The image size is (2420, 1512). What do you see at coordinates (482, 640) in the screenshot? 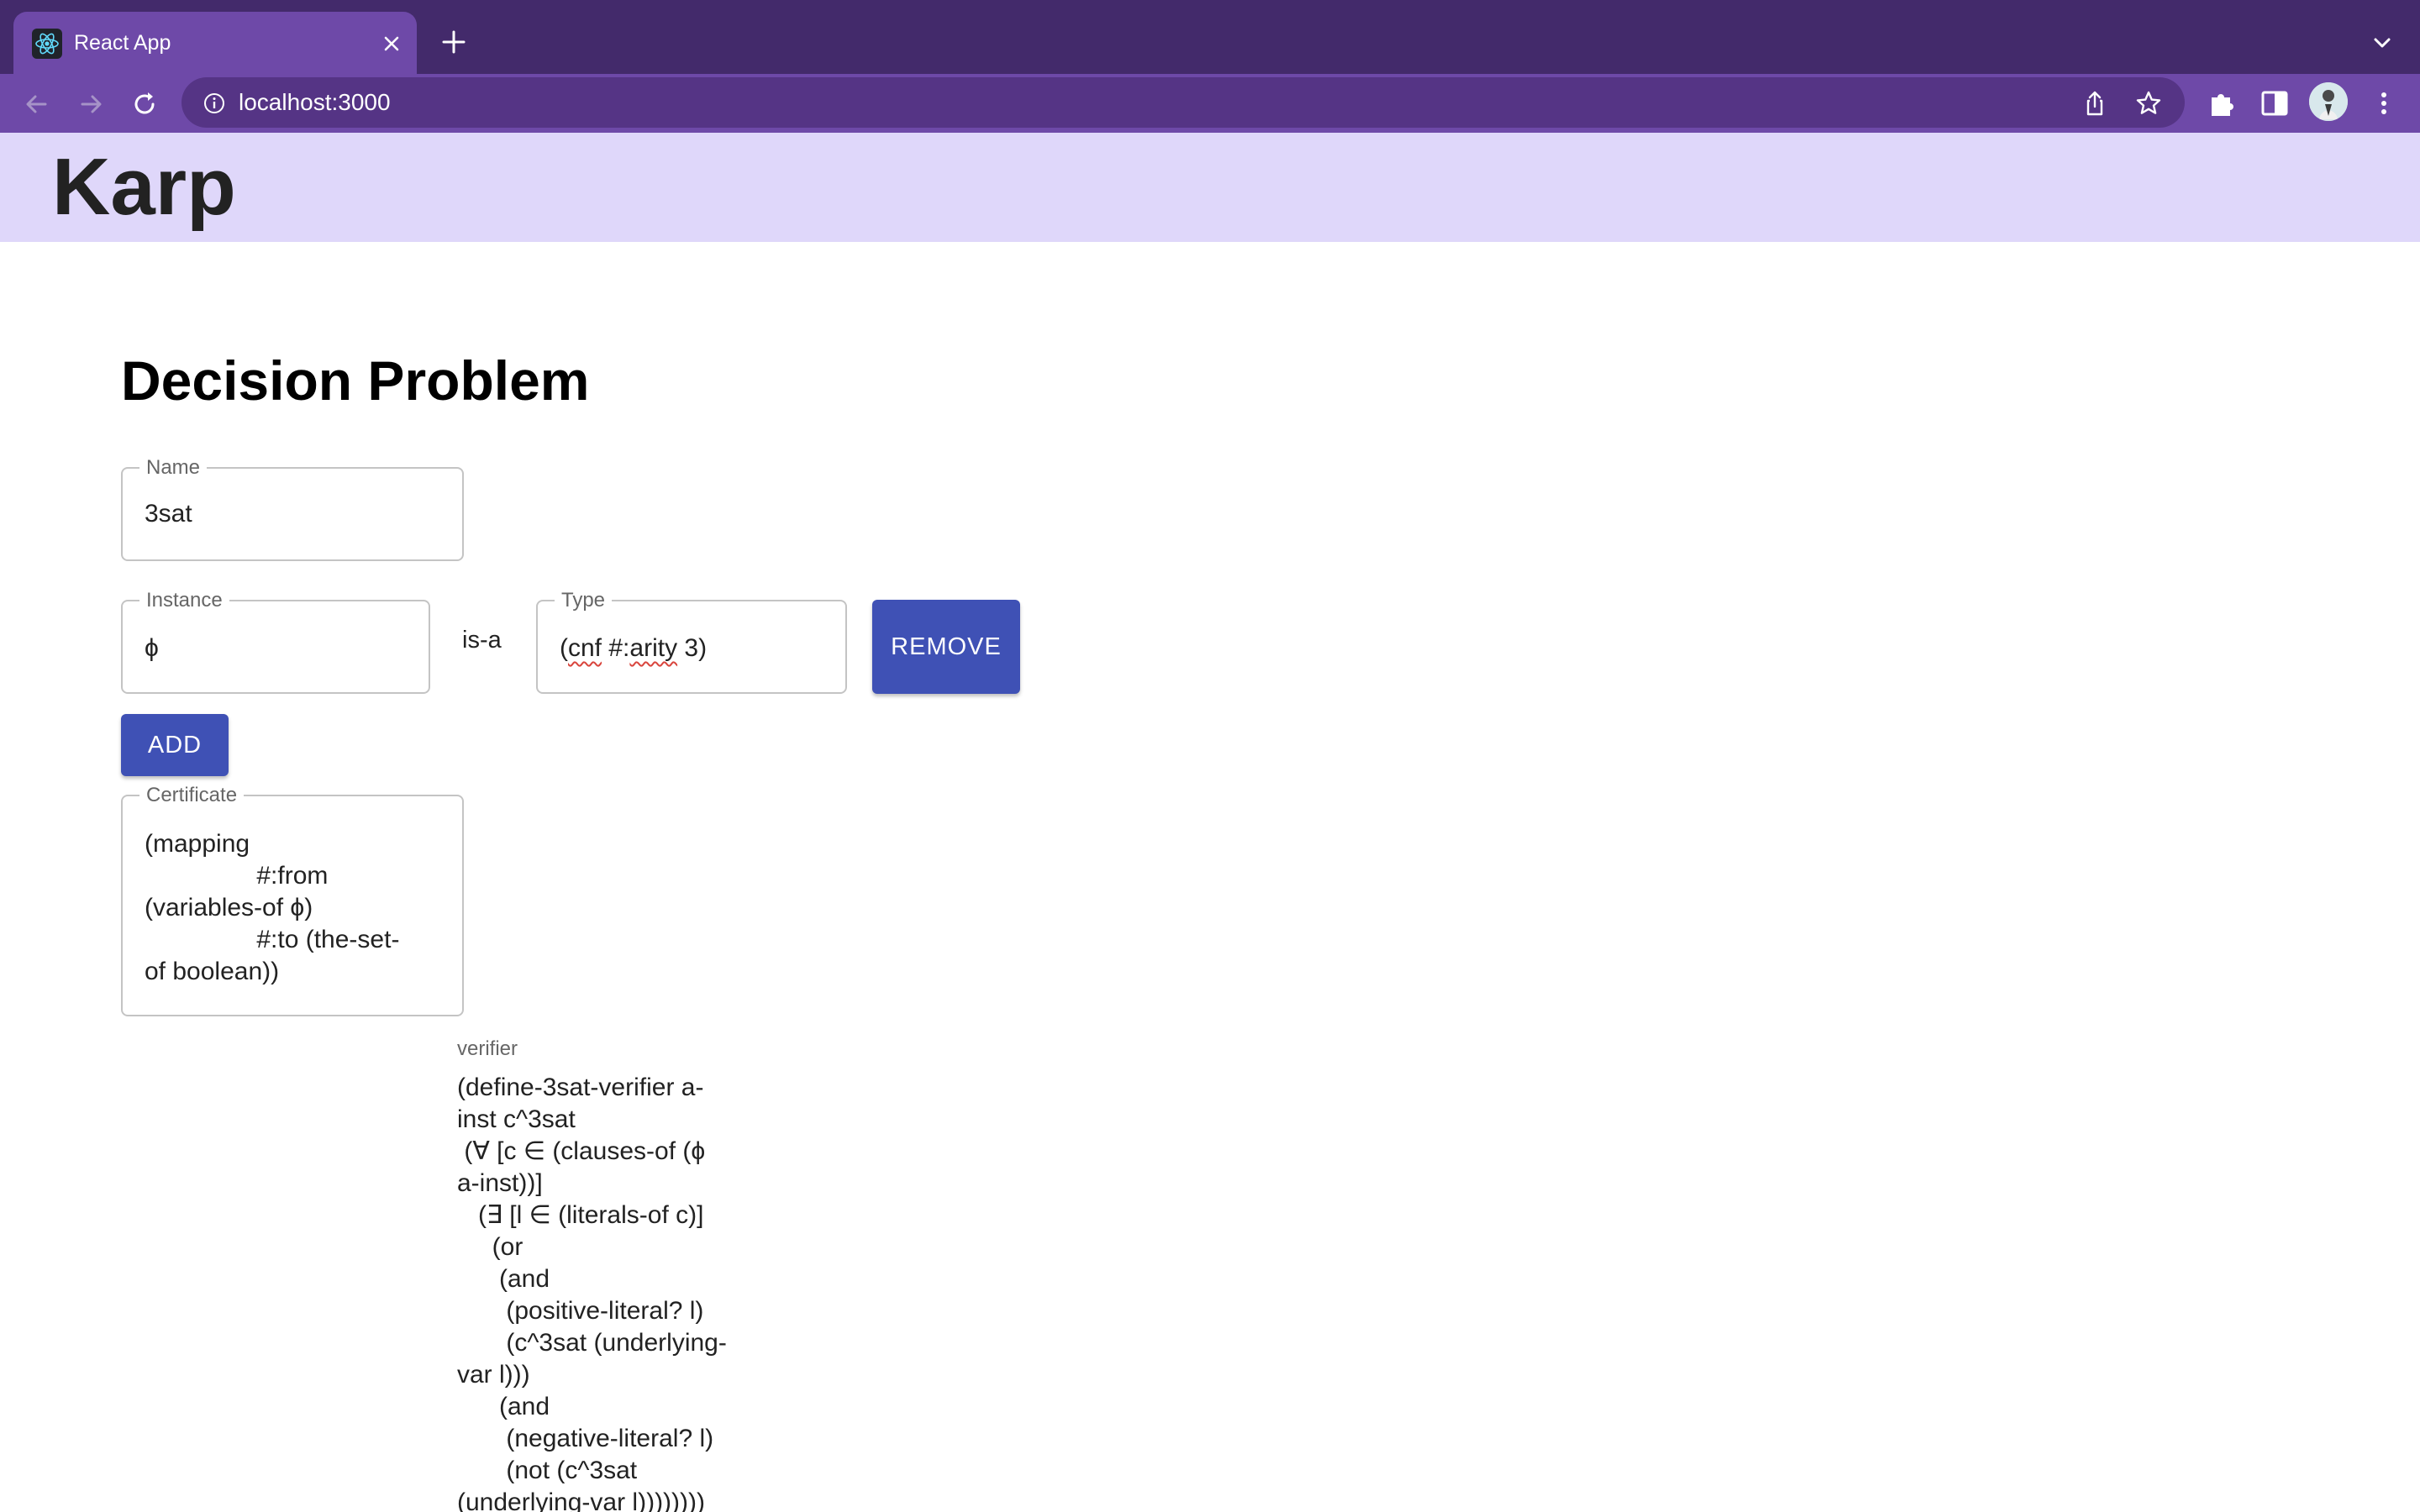
I see `is-a-label: is-a` at bounding box center [482, 640].